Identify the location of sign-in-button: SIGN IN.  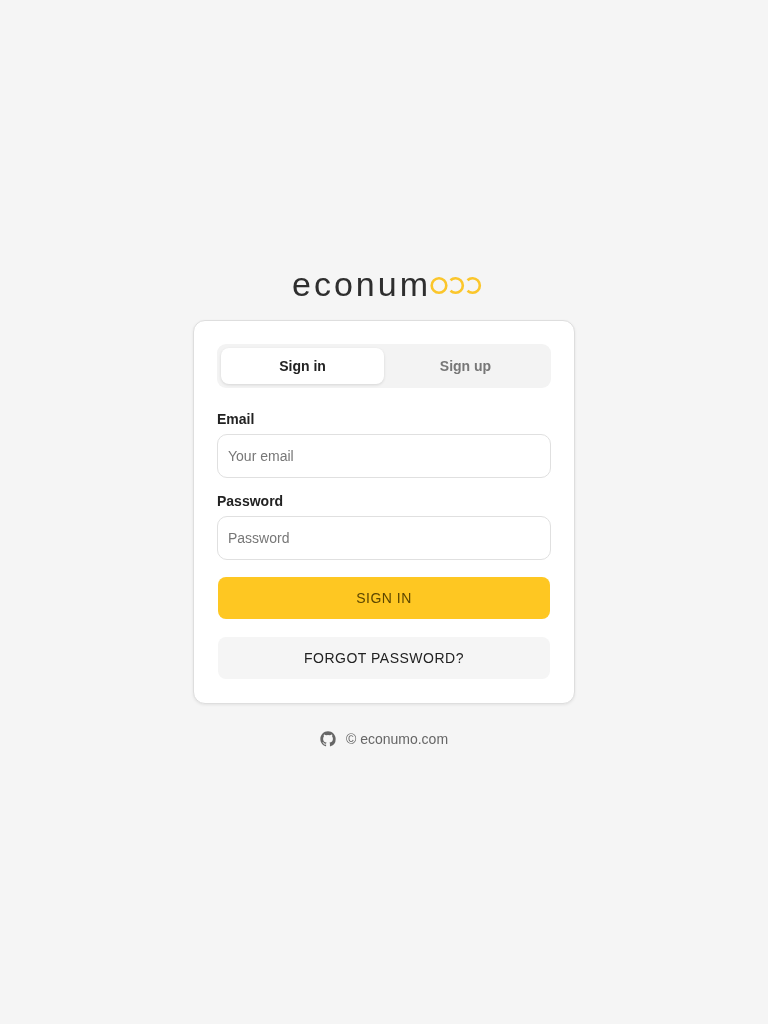
(384, 598).